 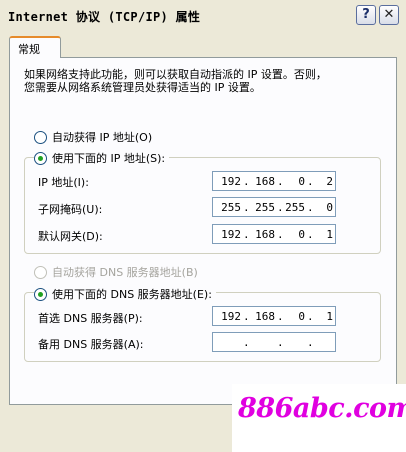 What do you see at coordinates (70, 236) in the screenshot?
I see `default-gateway-label: 默认网关(D):` at bounding box center [70, 236].